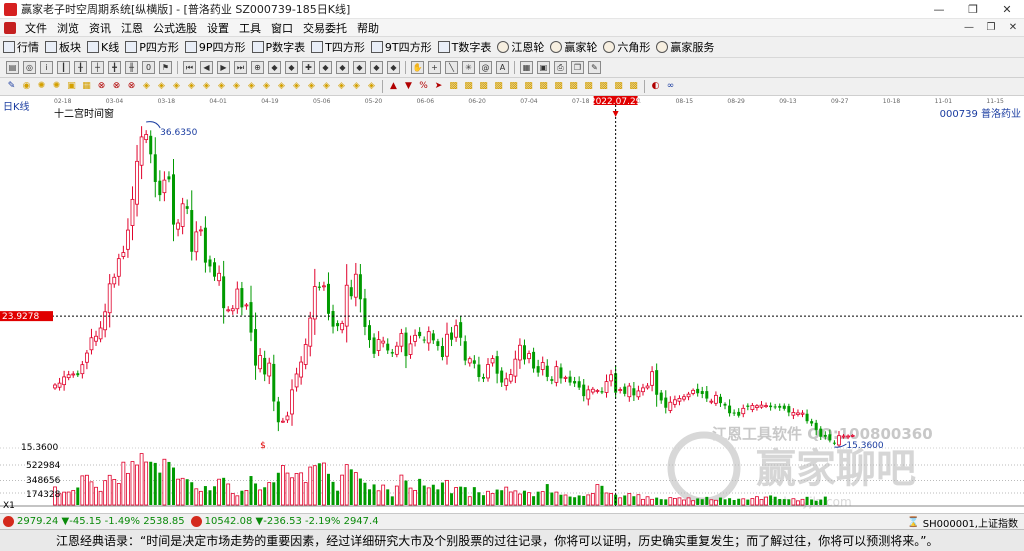 Image resolution: width=1024 pixels, height=551 pixels. I want to click on diamond3-icon: ◆, so click(325, 67).